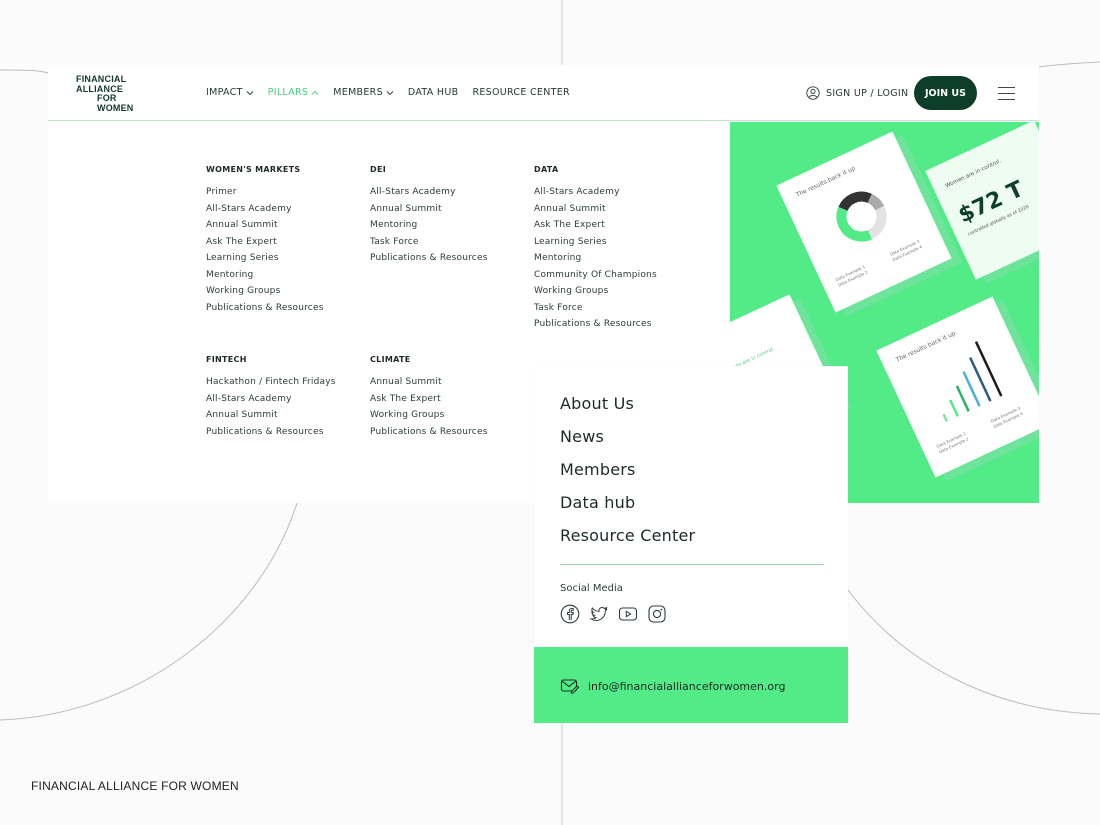 The image size is (1100, 825). What do you see at coordinates (105, 93) in the screenshot?
I see `site-logo: FINANCIAL ALLIANCE FOR WOMEN` at bounding box center [105, 93].